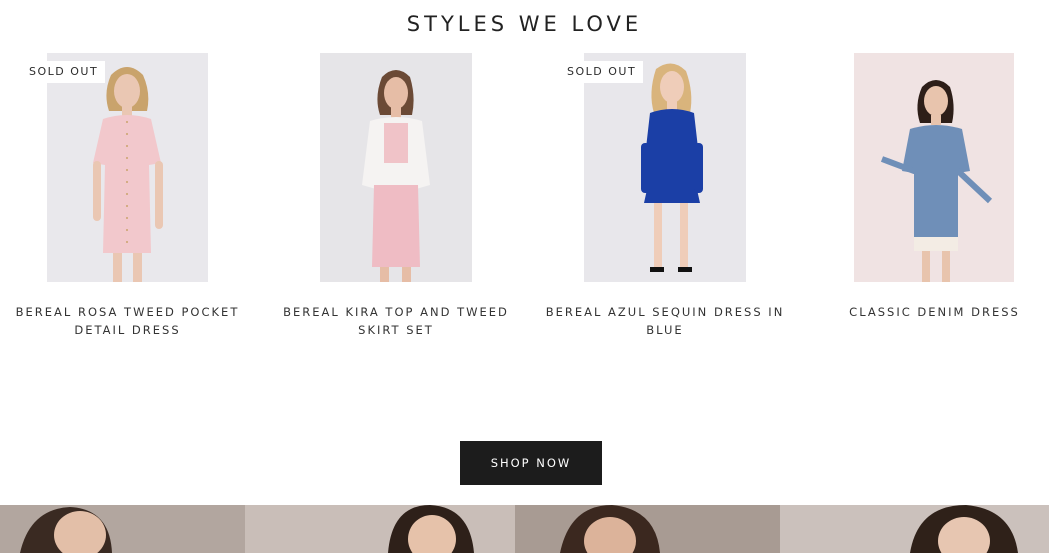  Describe the element at coordinates (524, 24) in the screenshot. I see `section-title: STYLES WE LOVE` at that location.